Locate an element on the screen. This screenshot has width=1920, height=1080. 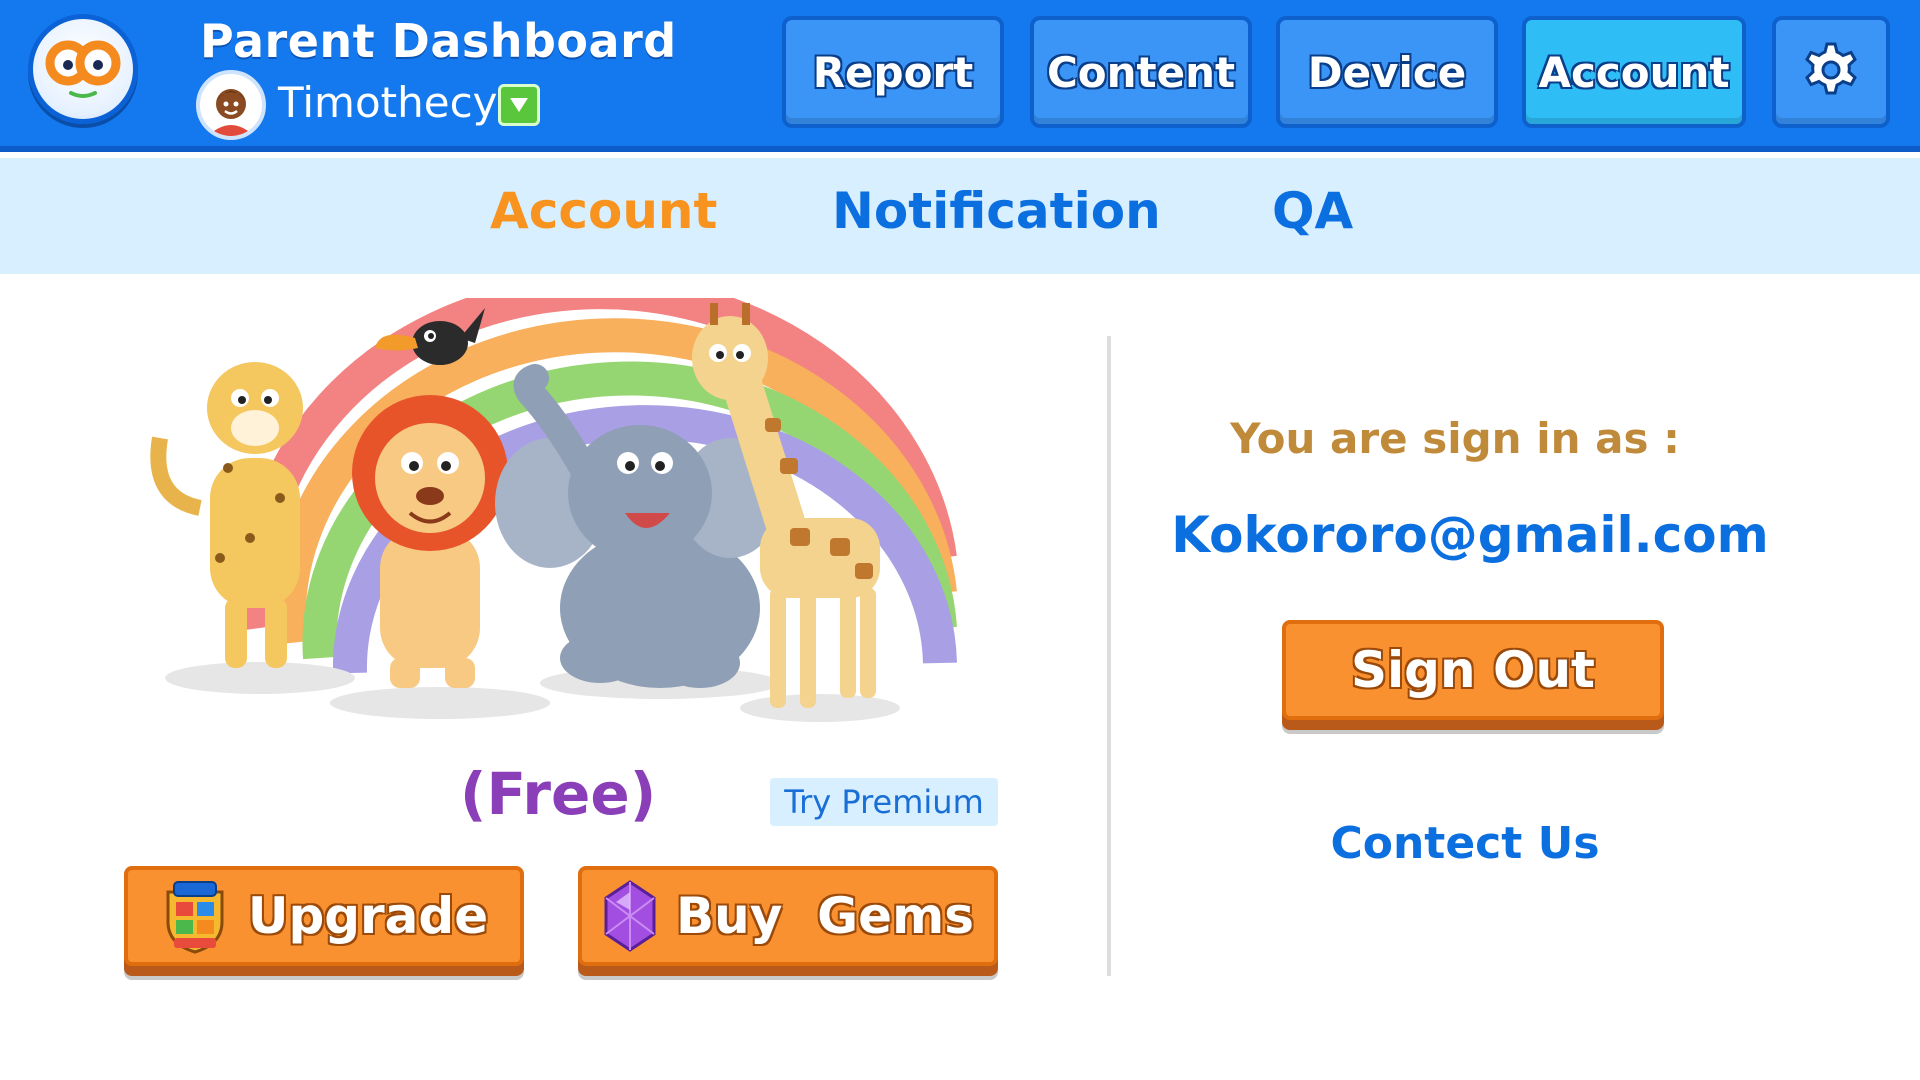
nav-content-button: Content is located at coordinates (1141, 72).